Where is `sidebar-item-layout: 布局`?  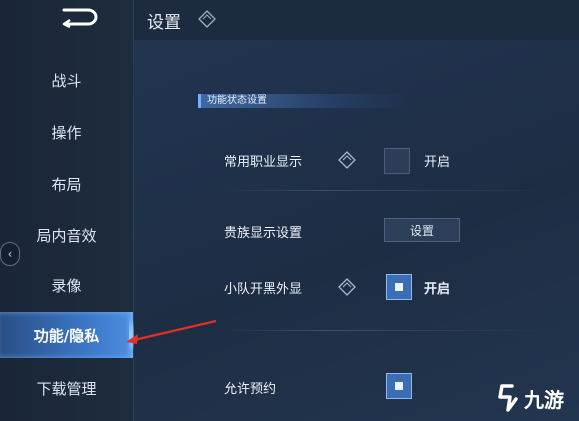
sidebar-item-layout: 布局 is located at coordinates (66, 184).